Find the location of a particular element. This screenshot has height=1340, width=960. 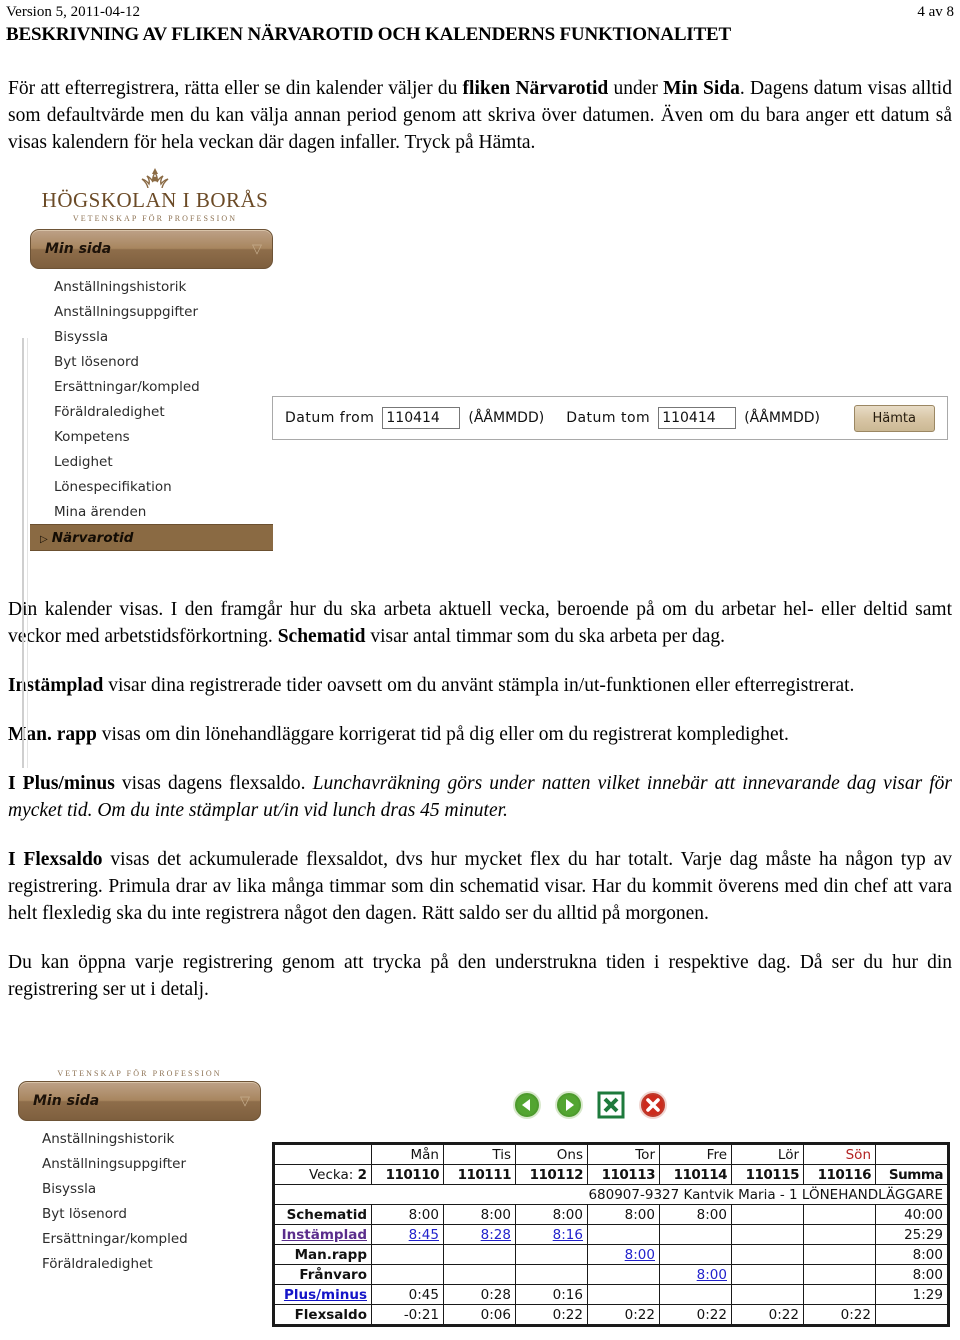

logo-text: HÖGSKOLAN I BORÅS is located at coordinates (155, 200).